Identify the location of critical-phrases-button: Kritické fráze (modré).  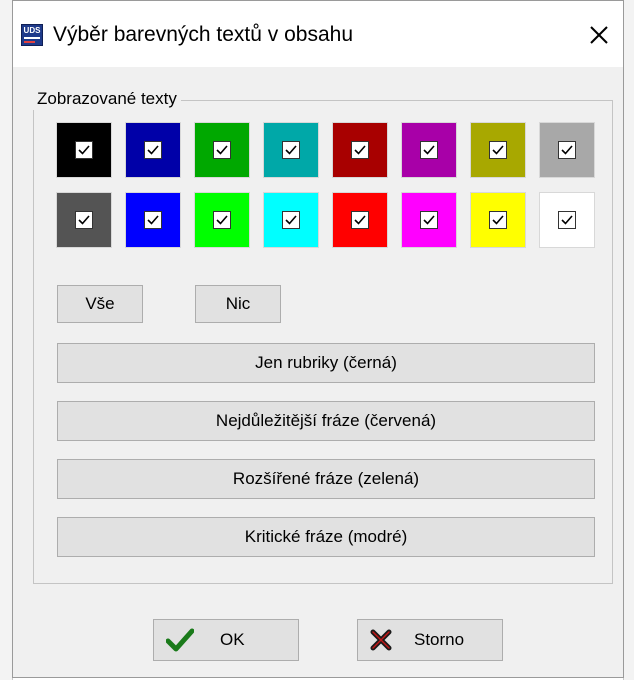
(326, 537).